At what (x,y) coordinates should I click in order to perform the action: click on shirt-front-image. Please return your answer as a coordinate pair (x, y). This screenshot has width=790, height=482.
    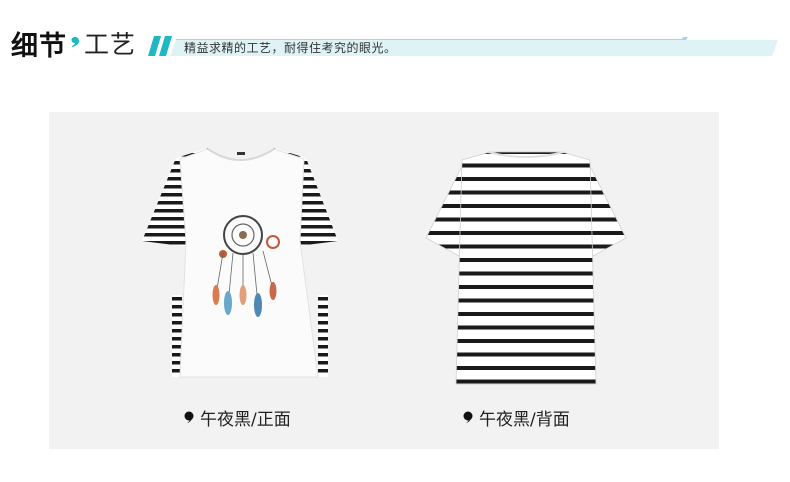
    Looking at the image, I should click on (240, 263).